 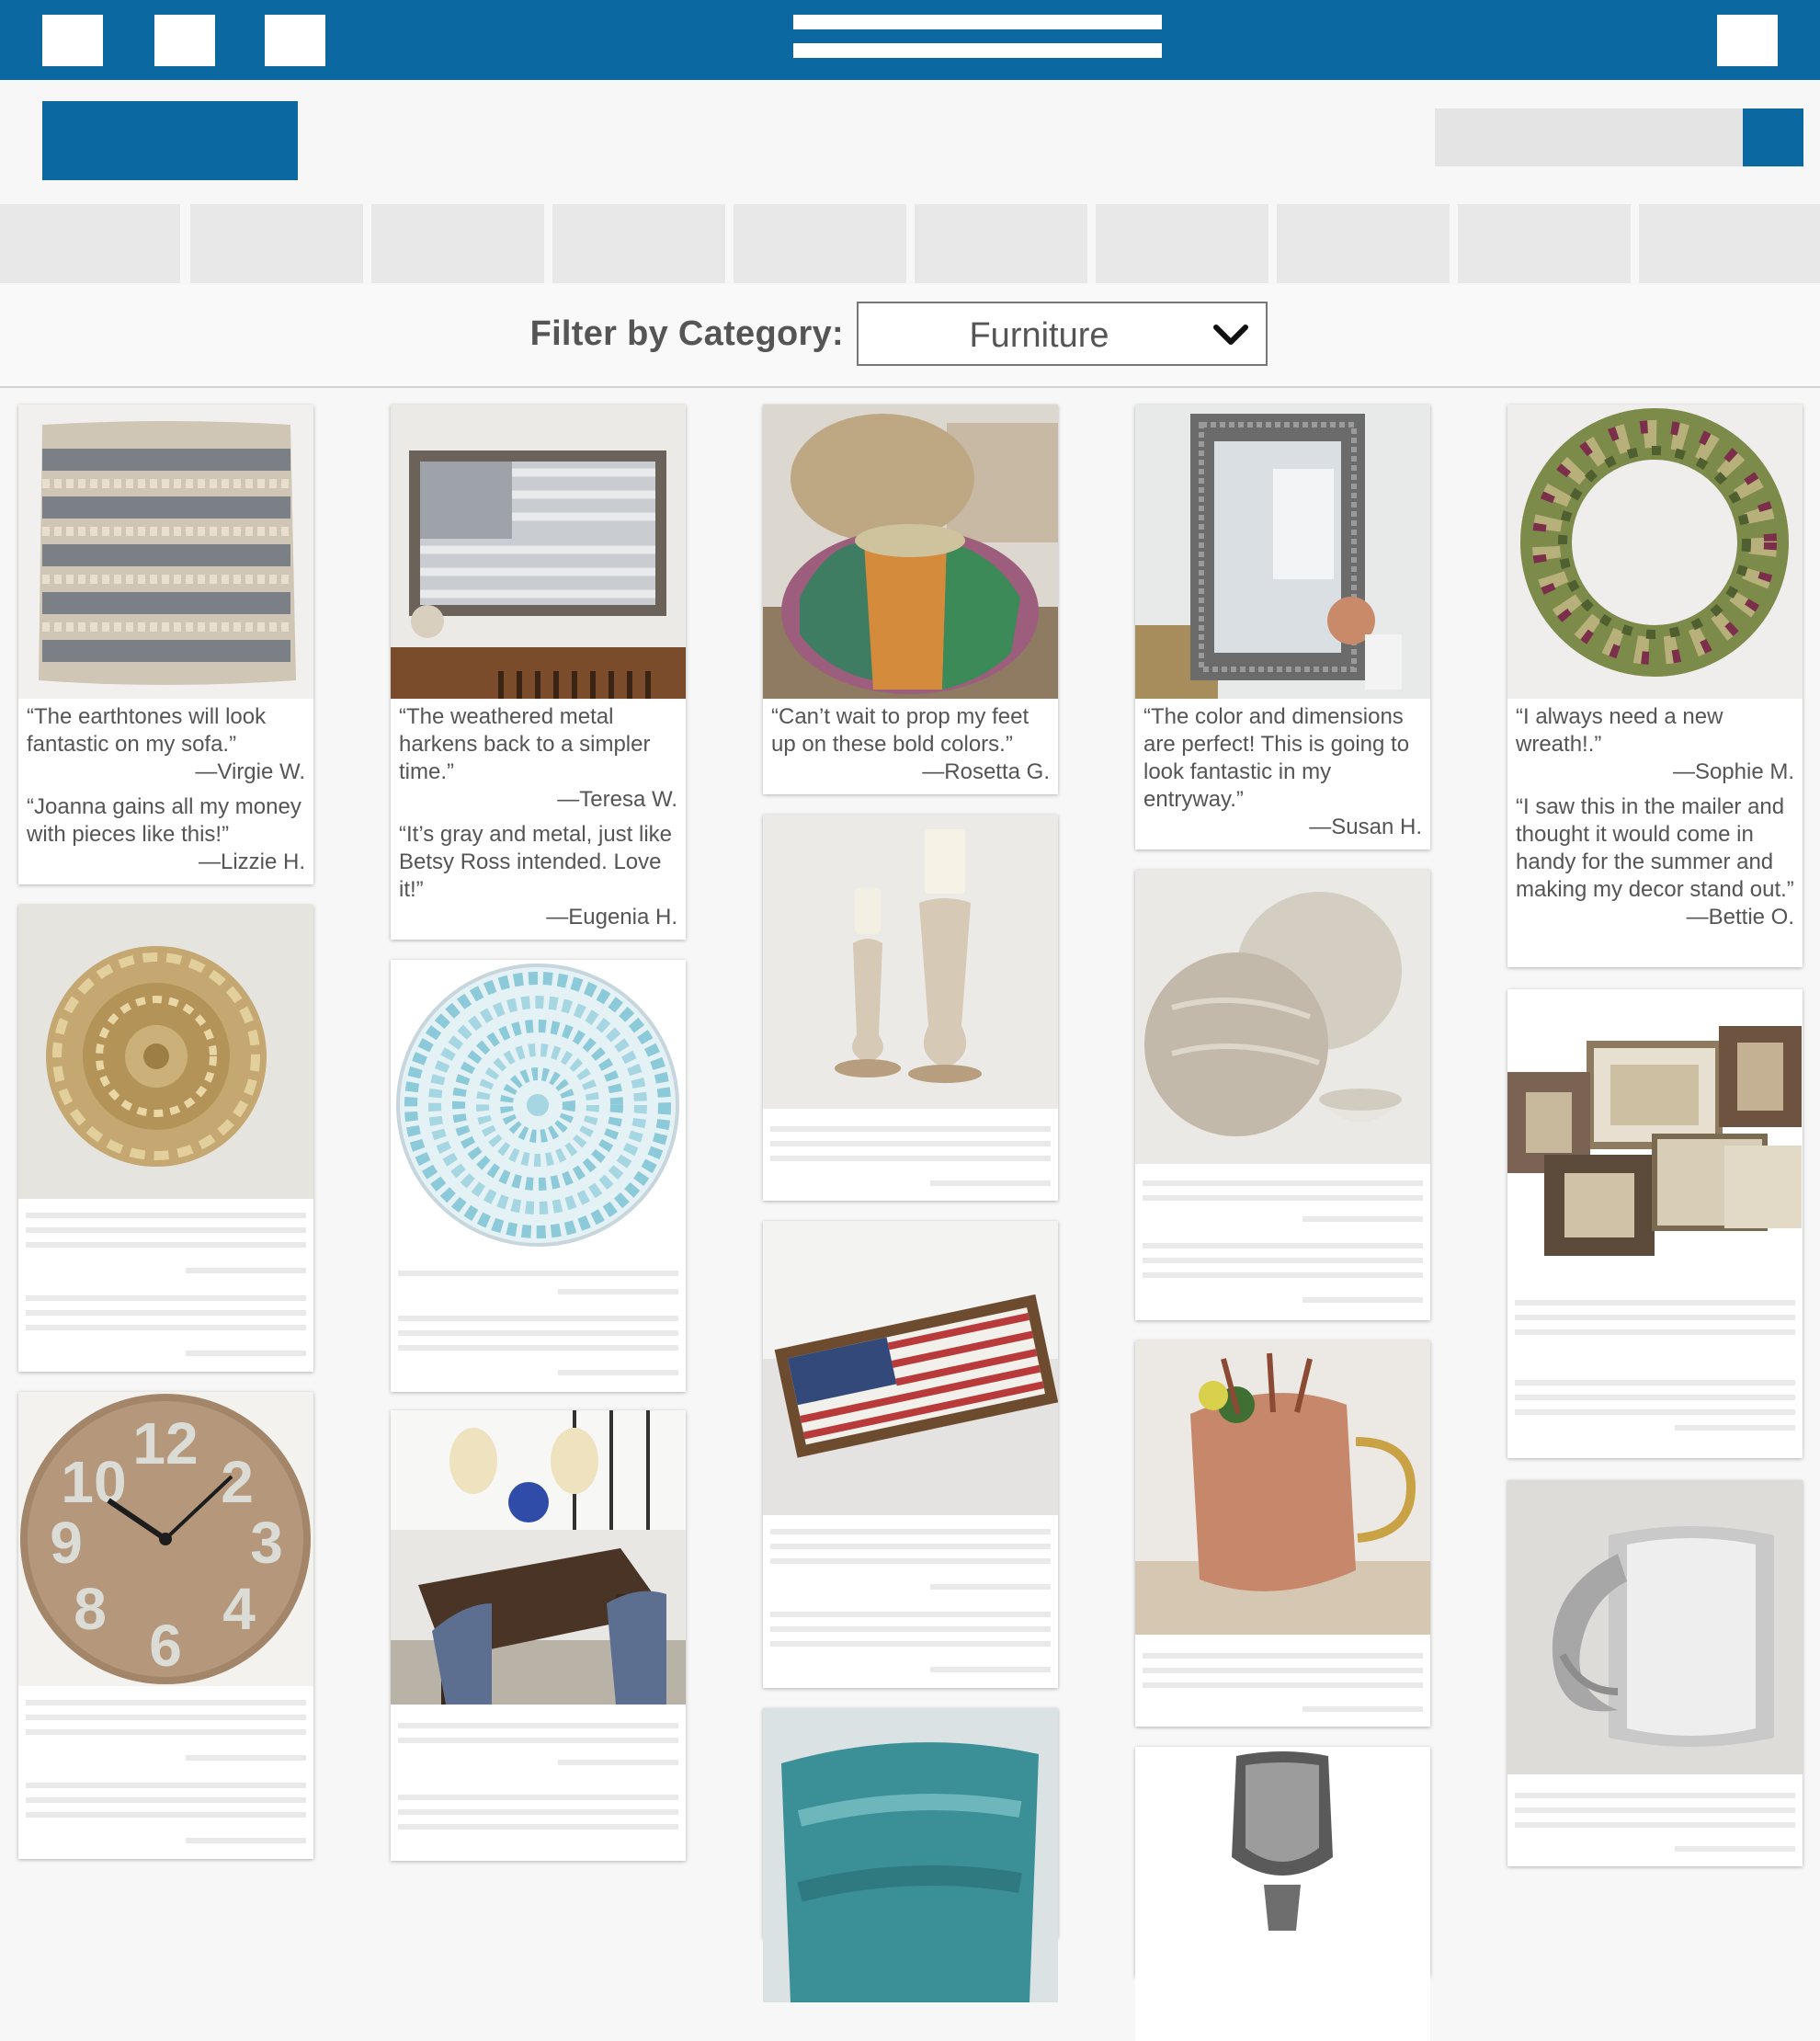 I want to click on review-author: —Lizzie H., so click(x=251, y=862).